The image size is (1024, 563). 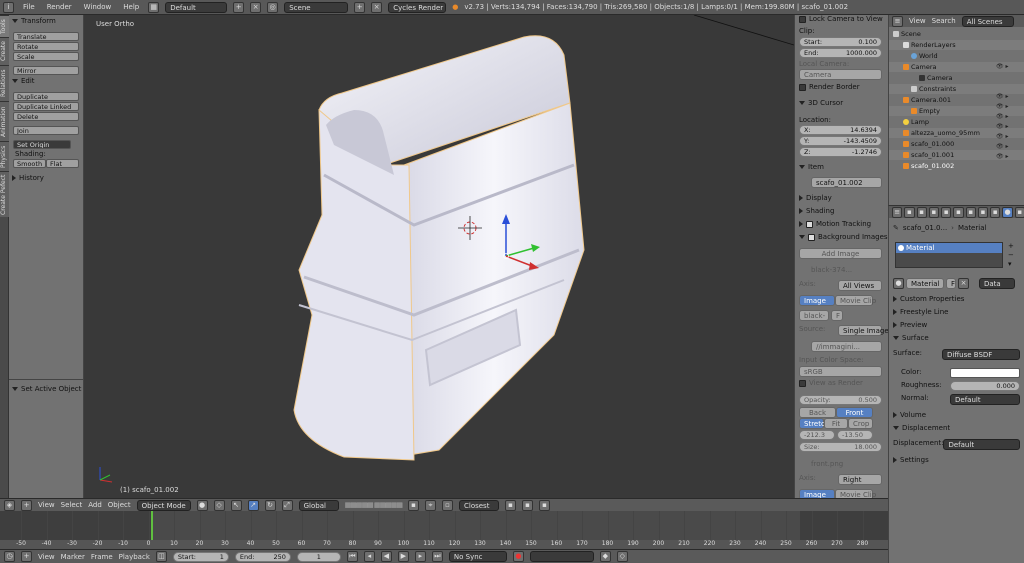 What do you see at coordinates (4, 194) in the screenshot?
I see `tab-create-pefect: Create Pefect` at bounding box center [4, 194].